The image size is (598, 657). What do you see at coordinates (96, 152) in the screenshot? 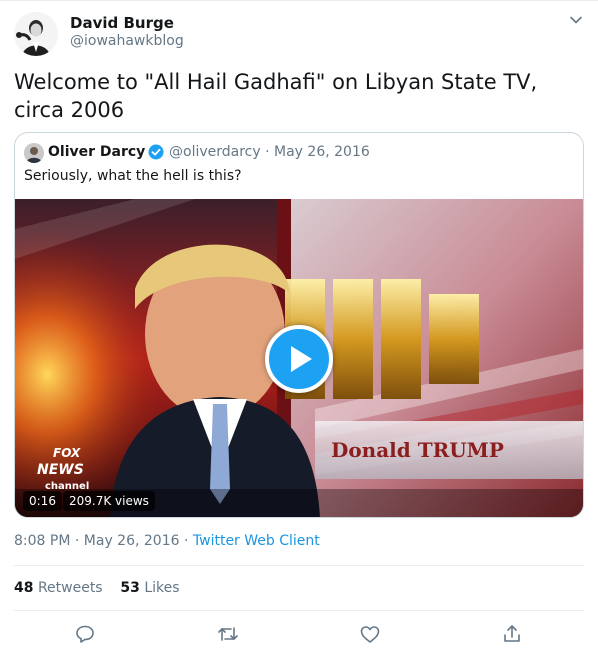
I see `quoted-author-name: Oliver Darcy` at bounding box center [96, 152].